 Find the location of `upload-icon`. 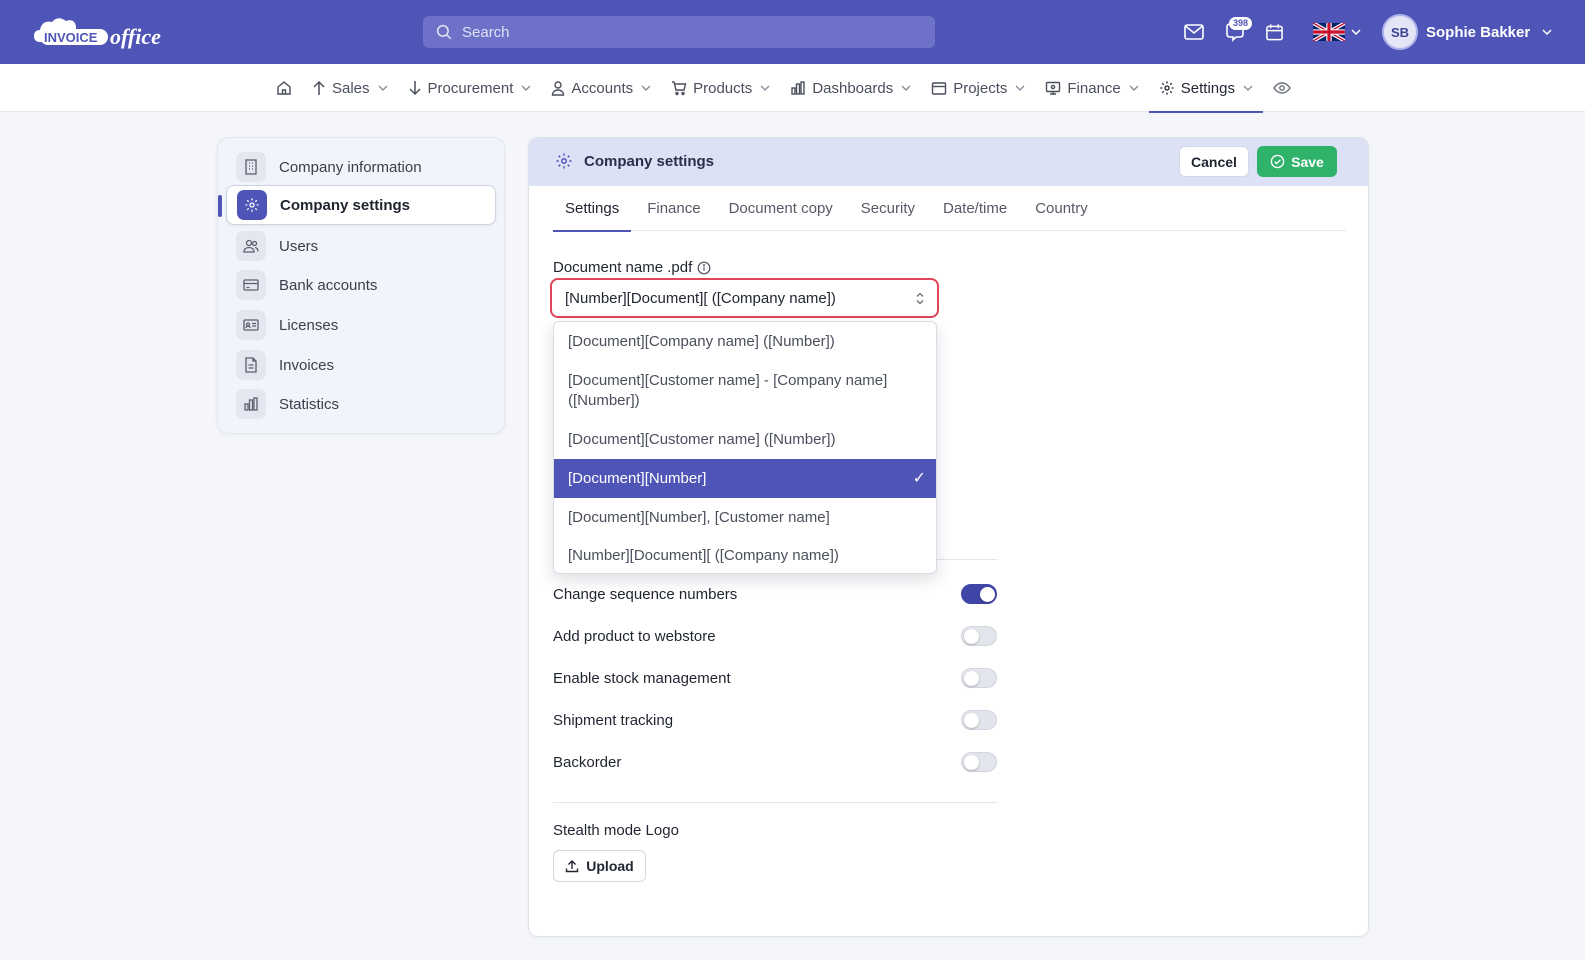

upload-icon is located at coordinates (572, 866).